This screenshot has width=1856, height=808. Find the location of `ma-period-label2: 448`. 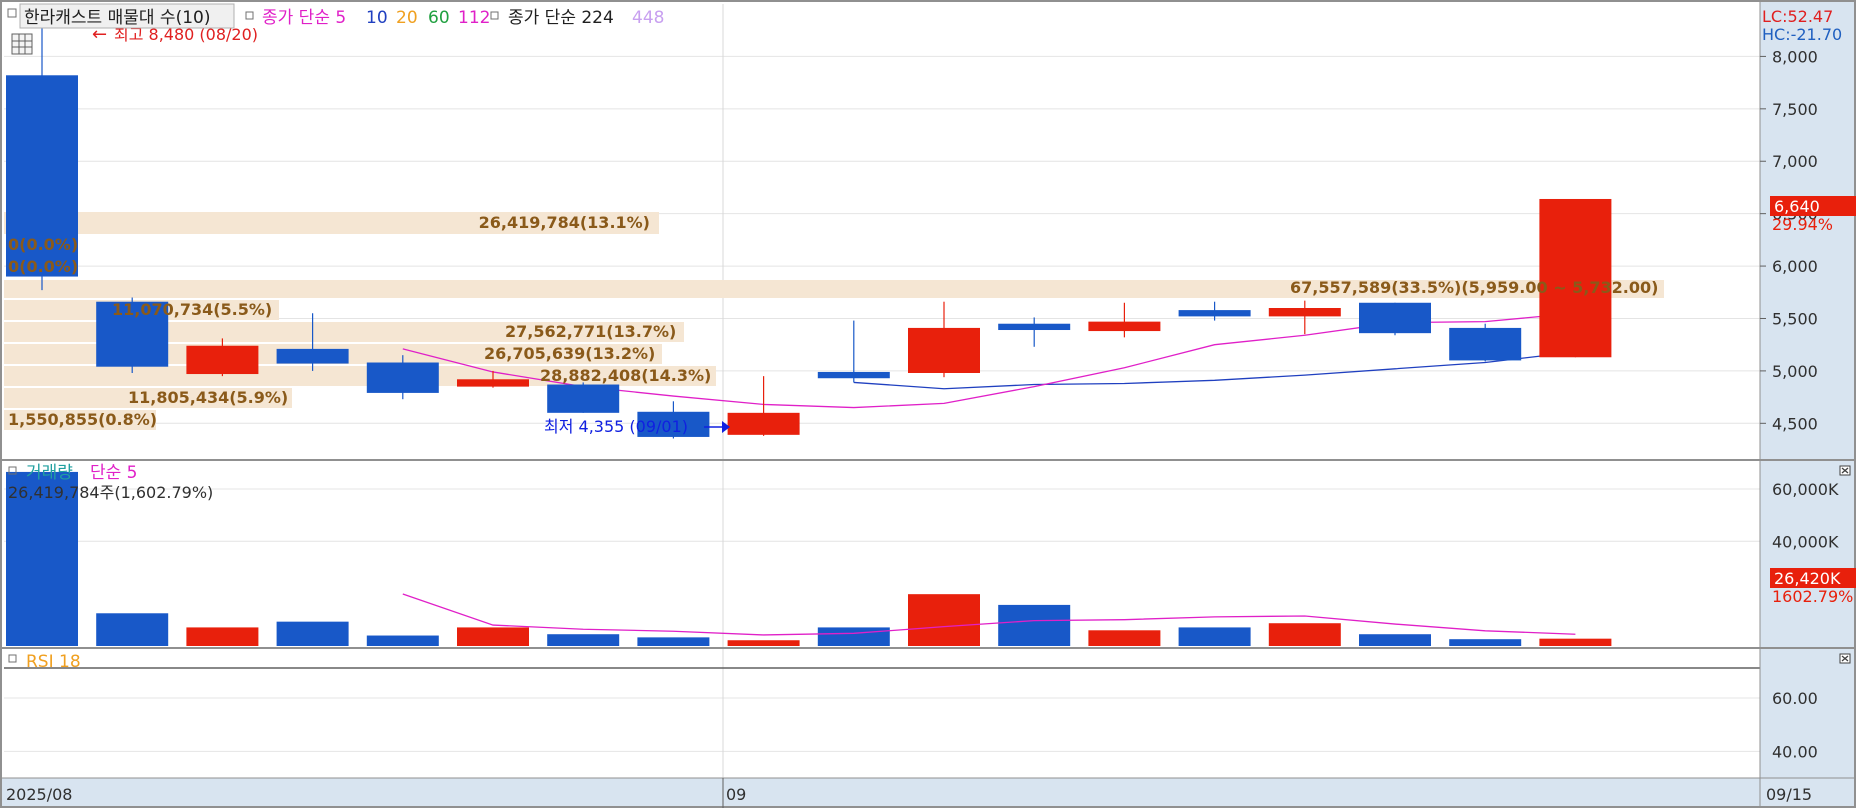

ma-period-label2: 448 is located at coordinates (648, 18).